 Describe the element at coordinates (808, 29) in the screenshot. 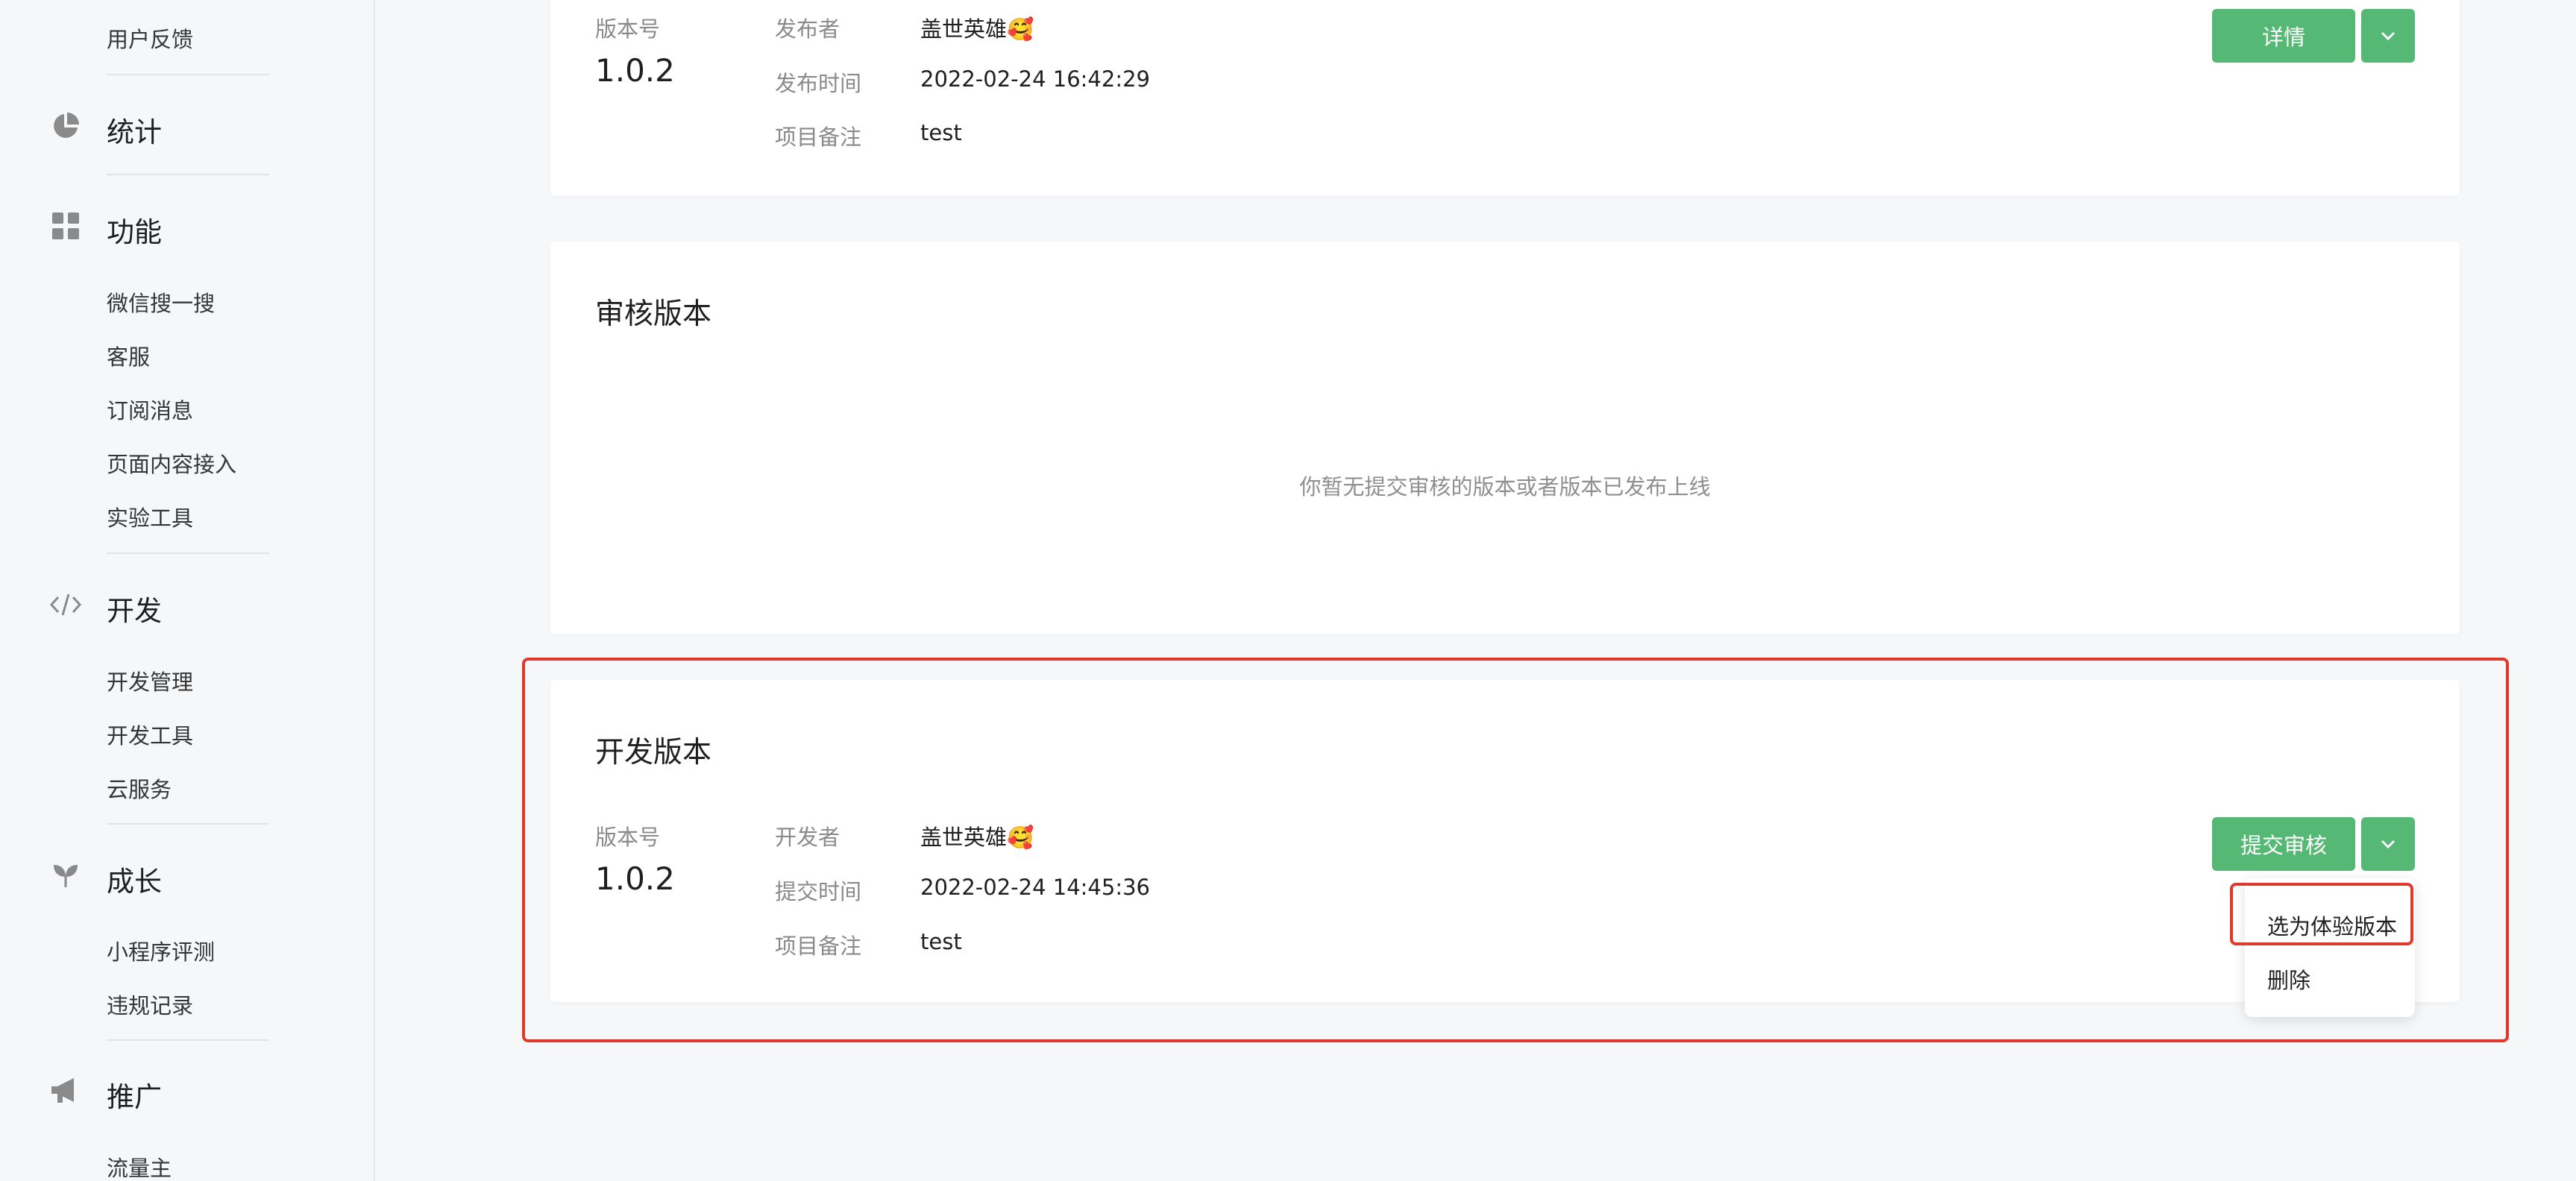

I see `publisher-label: 发布者` at that location.